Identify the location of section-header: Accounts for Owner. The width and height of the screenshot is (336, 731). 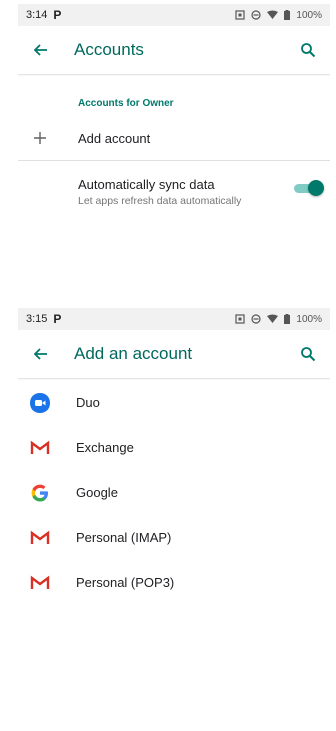
(126, 103).